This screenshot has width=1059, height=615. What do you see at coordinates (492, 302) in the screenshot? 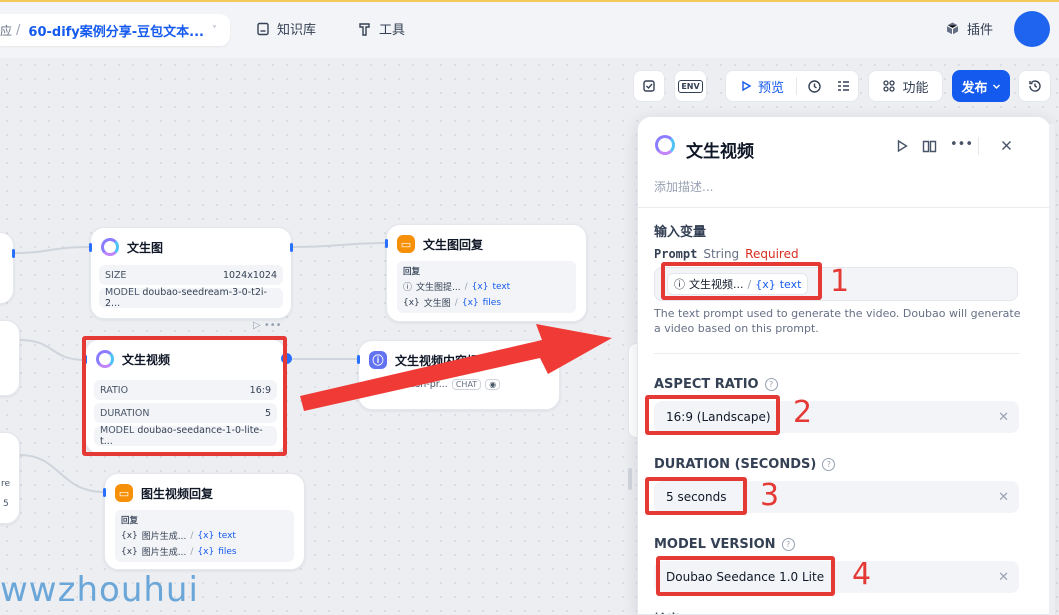
I see `reply-var-name: files` at bounding box center [492, 302].